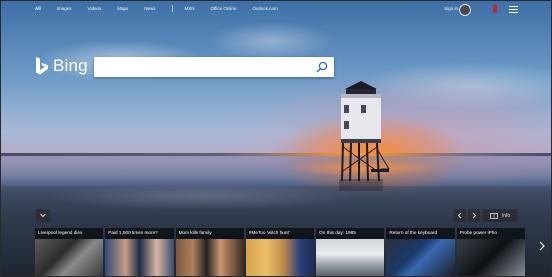 This screenshot has width=552, height=277. Describe the element at coordinates (172, 8) in the screenshot. I see `nav-divider` at that location.